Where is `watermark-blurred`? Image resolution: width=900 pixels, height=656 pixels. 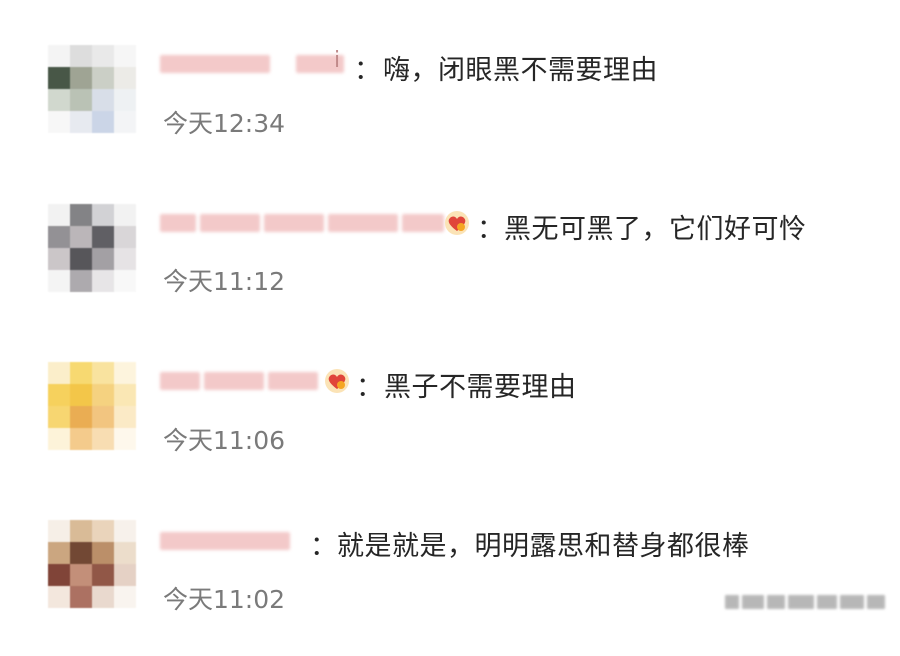
watermark-blurred is located at coordinates (805, 602).